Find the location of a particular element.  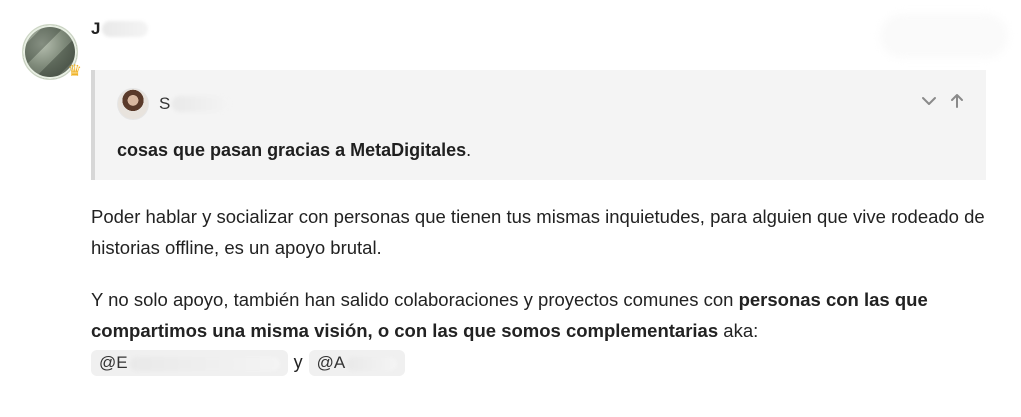

quote-author-avatar is located at coordinates (133, 104).